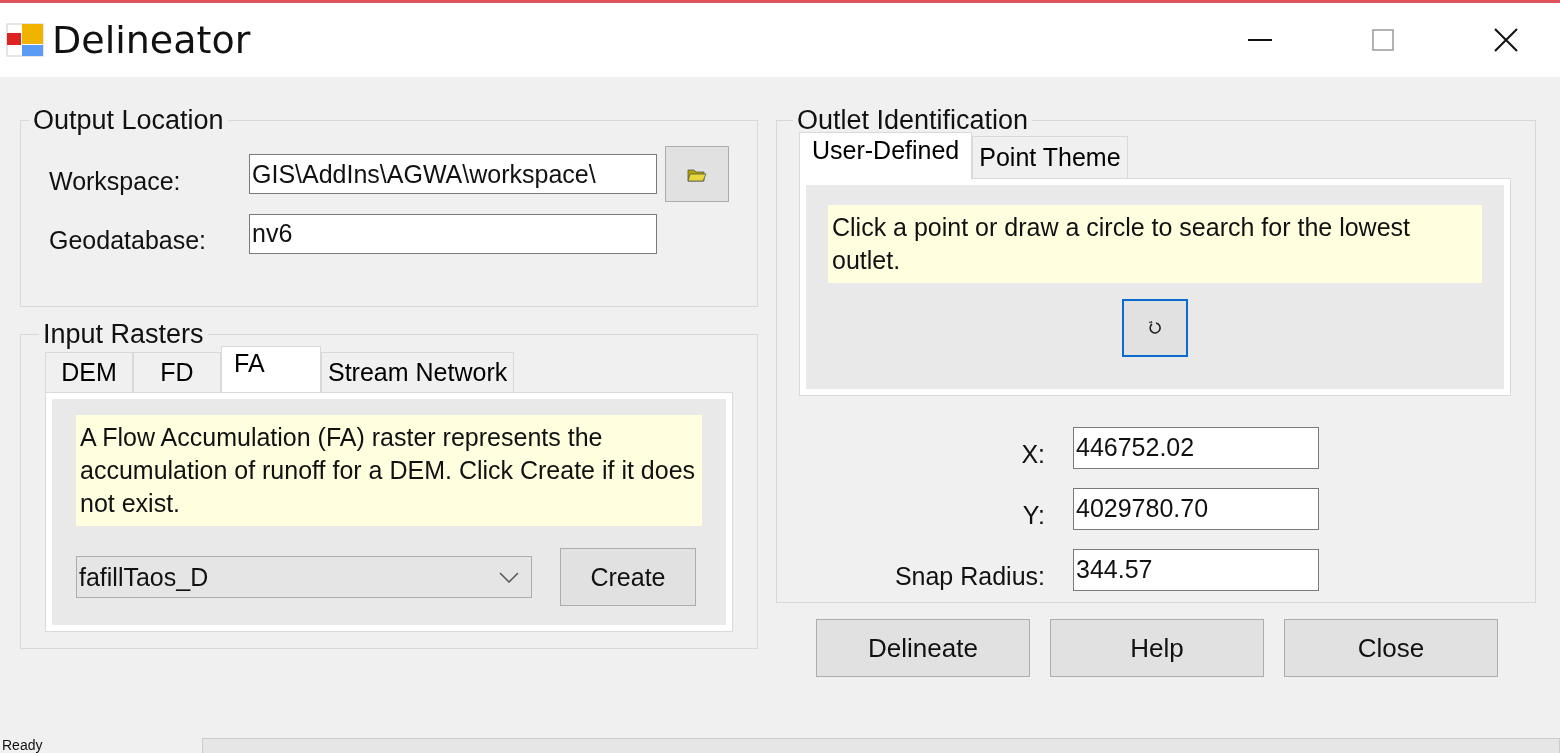 This screenshot has width=1560, height=753. I want to click on app-icon, so click(25, 40).